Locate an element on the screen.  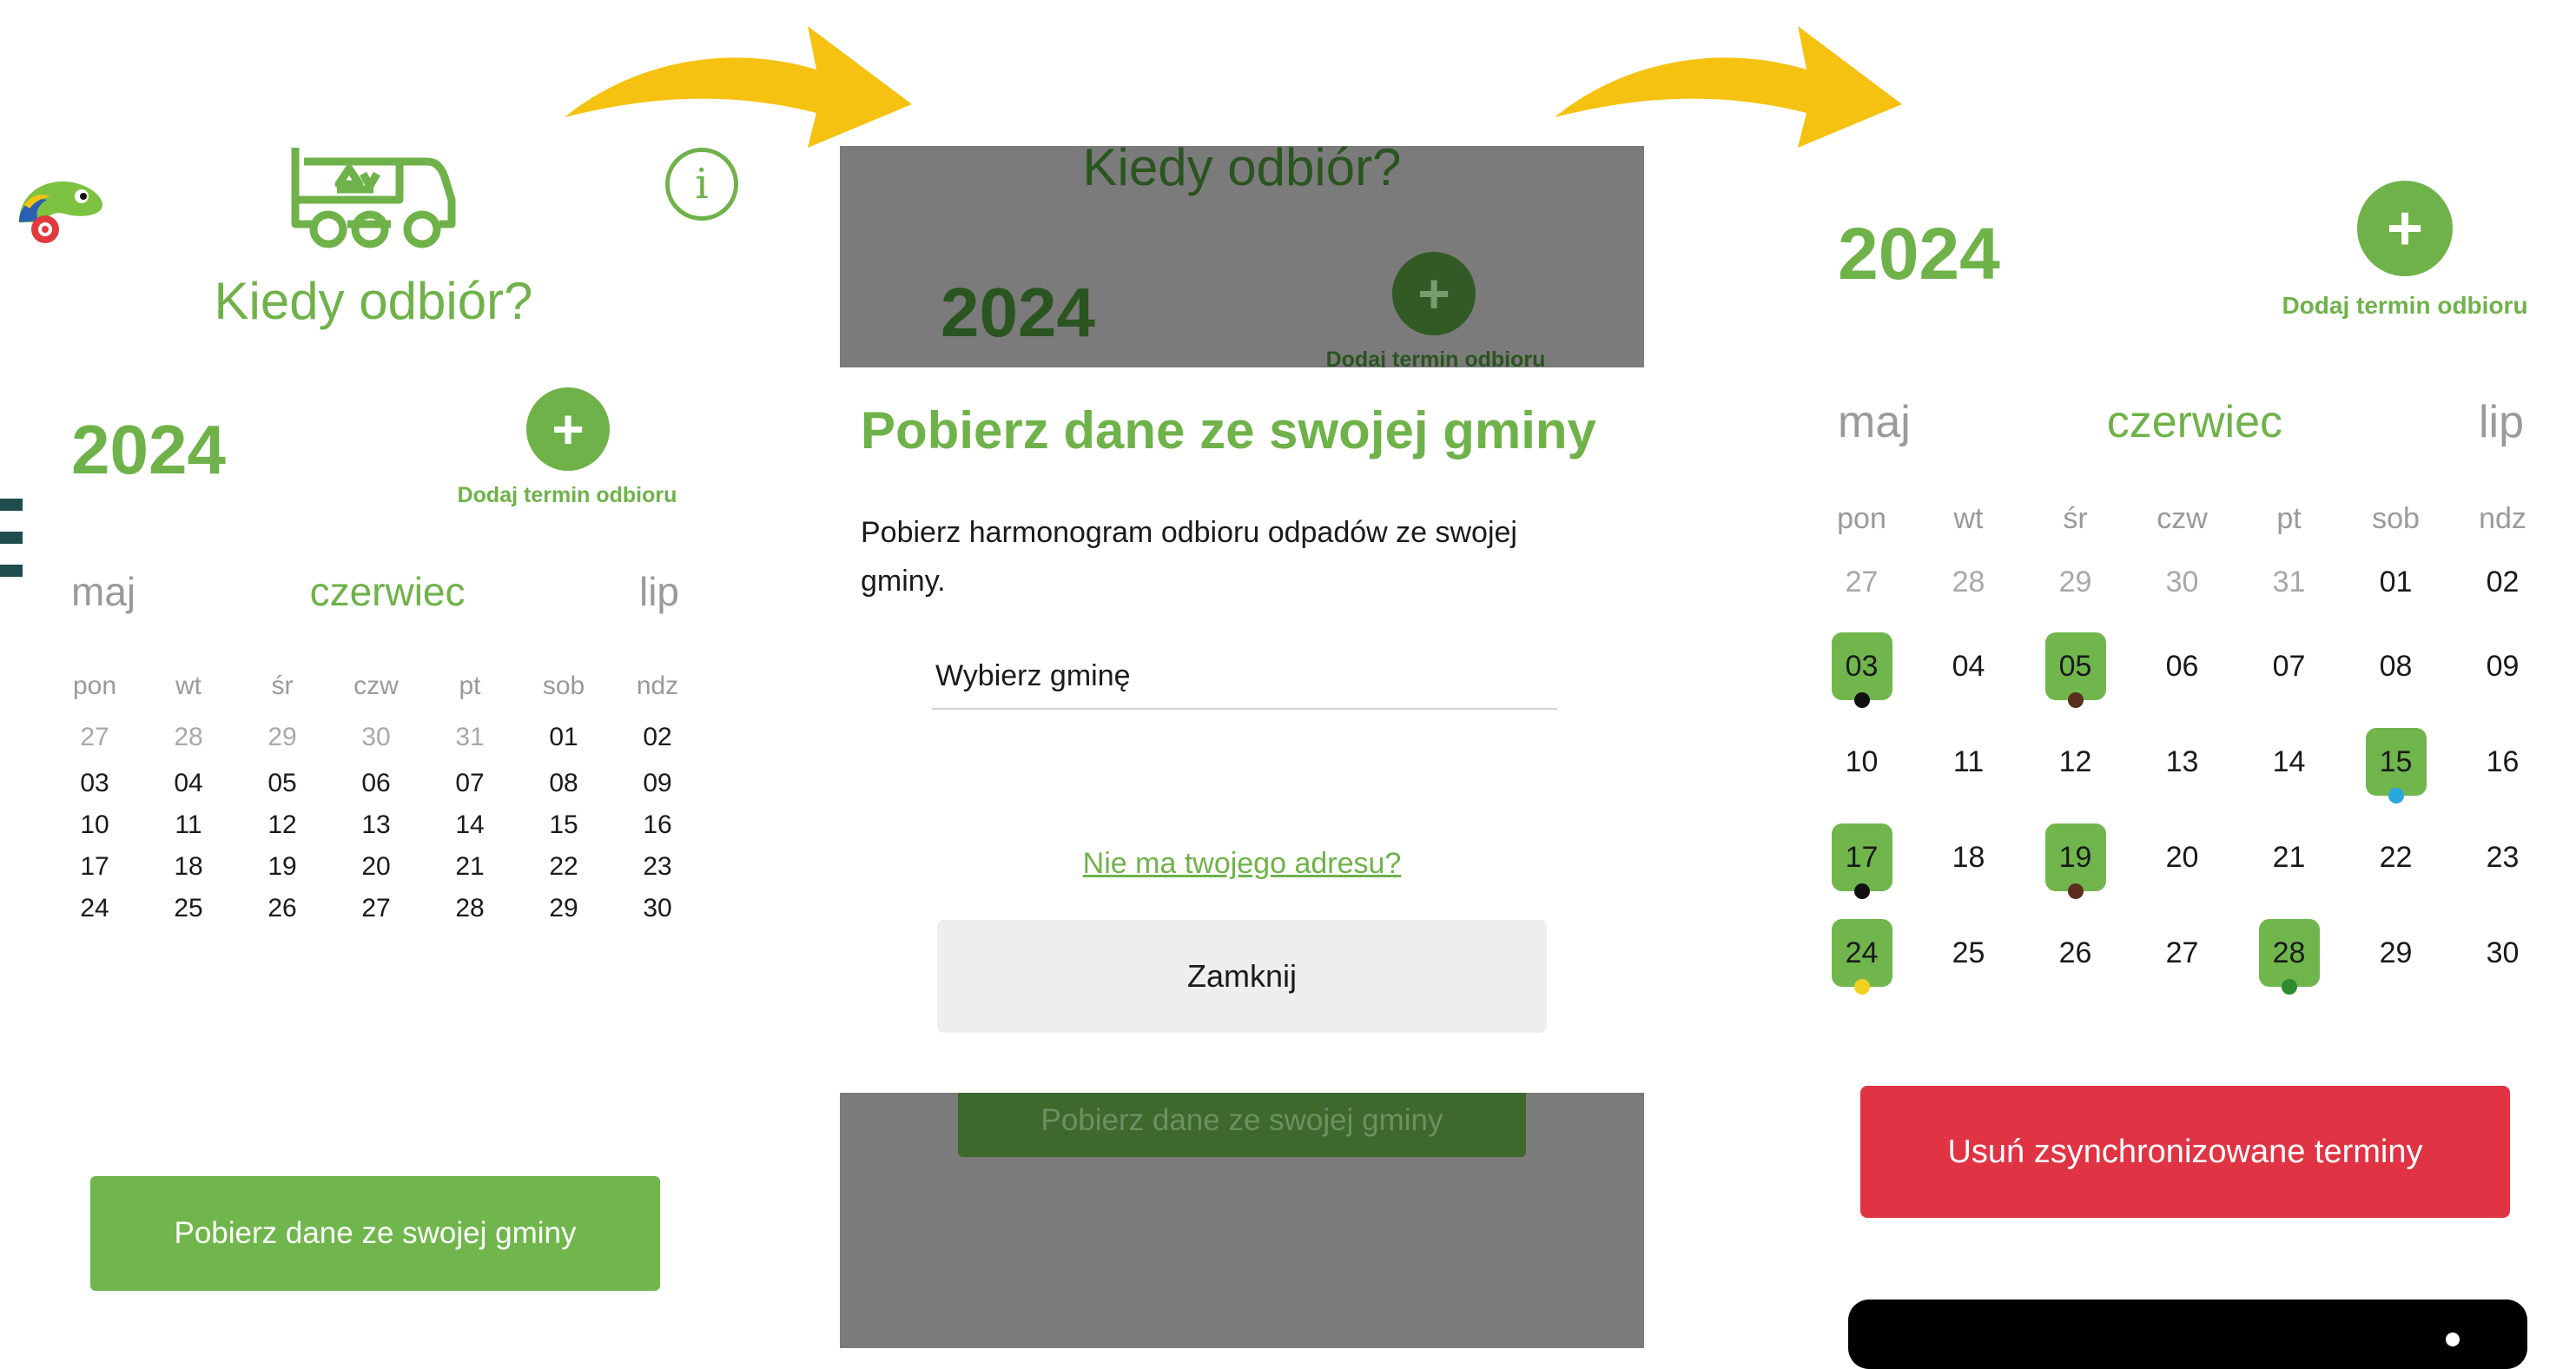
day-number: 24 is located at coordinates (95, 908).